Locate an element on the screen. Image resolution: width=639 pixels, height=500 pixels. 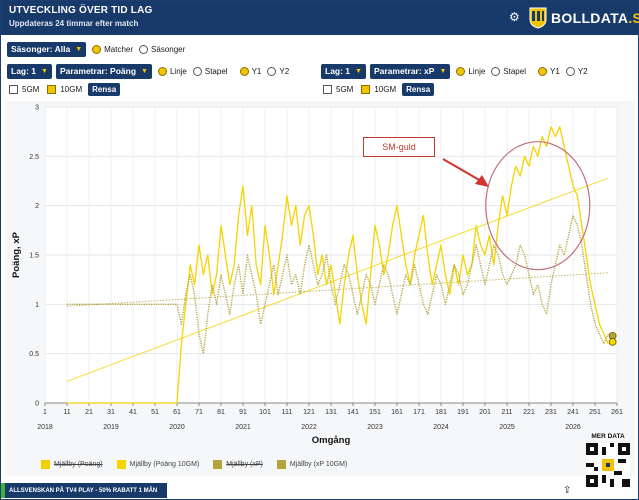
y-tick-label: 3 is located at coordinates (37, 108).